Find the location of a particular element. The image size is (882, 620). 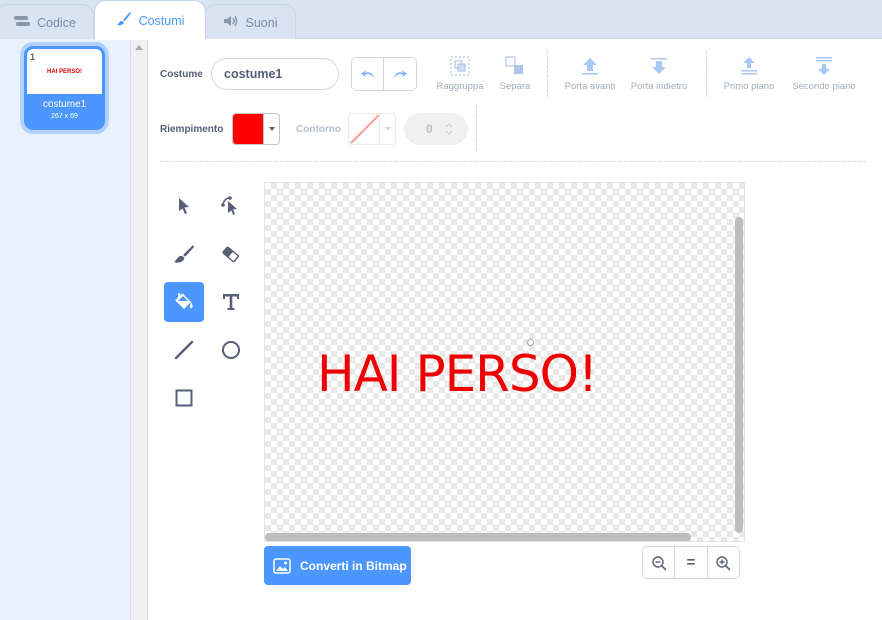

group-label: Raggruppa is located at coordinates (460, 86).